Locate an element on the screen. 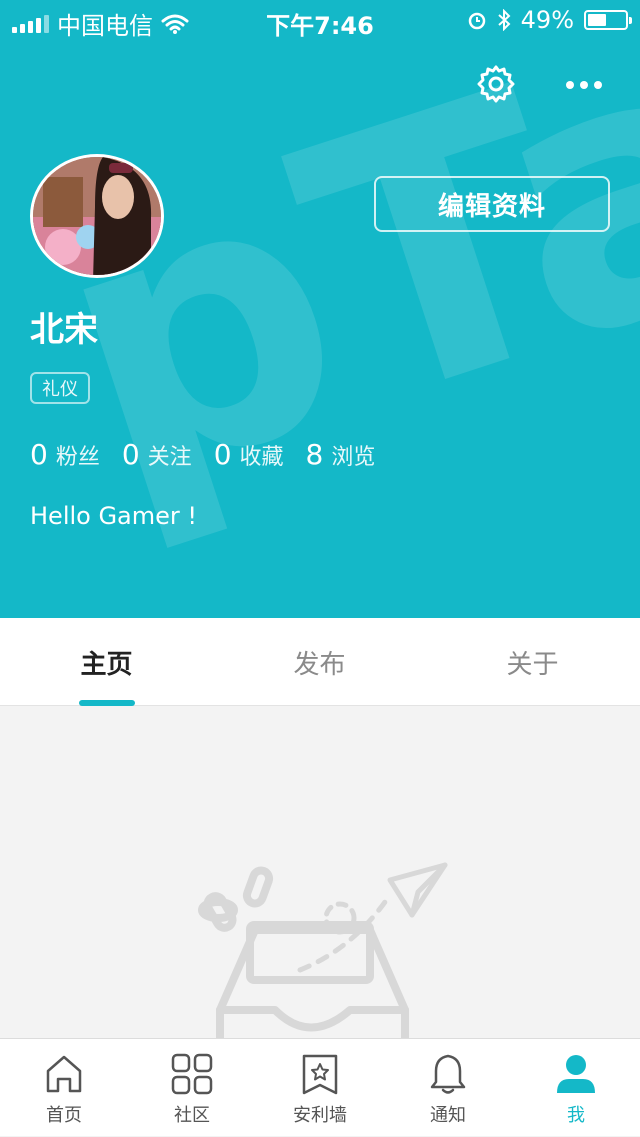  home-icon is located at coordinates (64, 1074).